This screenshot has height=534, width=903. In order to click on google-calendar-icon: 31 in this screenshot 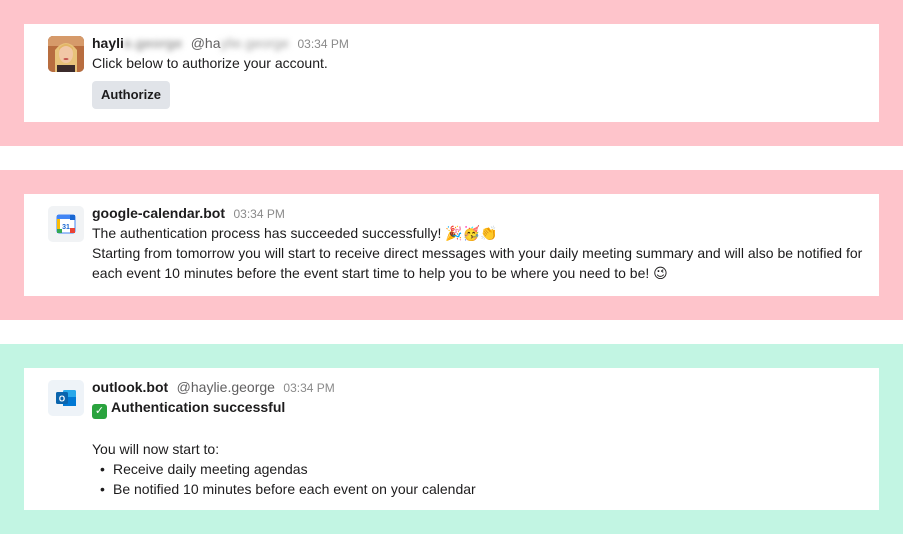, I will do `click(66, 224)`.